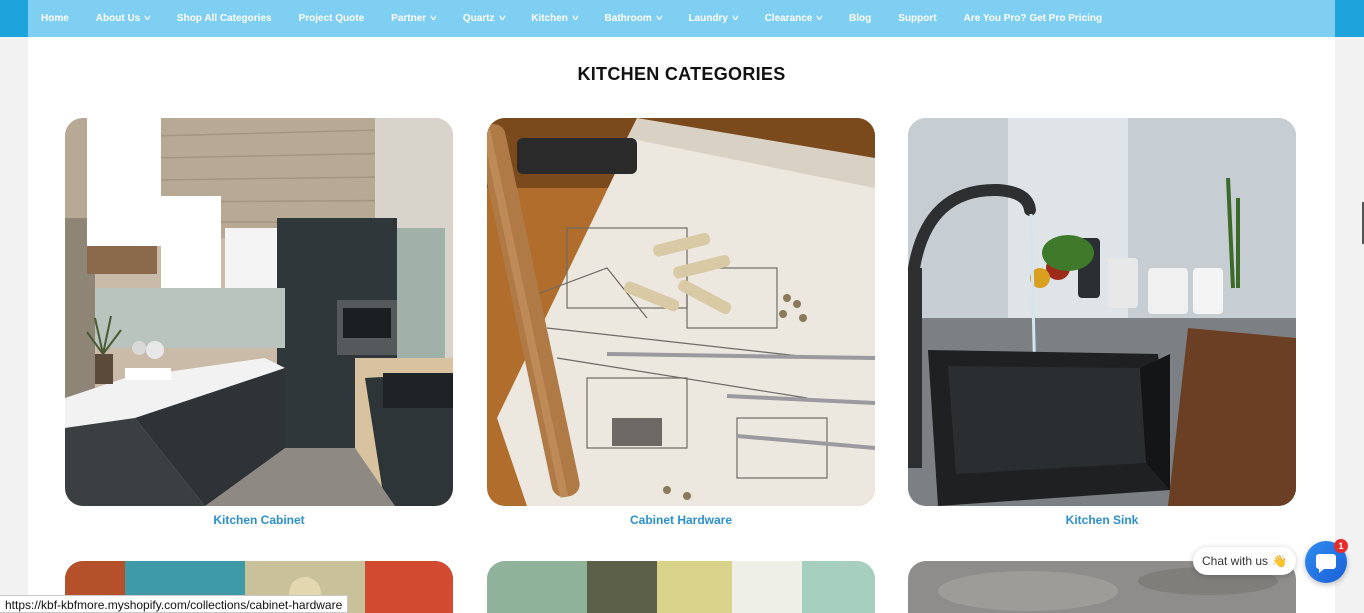 This screenshot has height=613, width=1364. I want to click on nav-label: Kitchen, so click(549, 18).